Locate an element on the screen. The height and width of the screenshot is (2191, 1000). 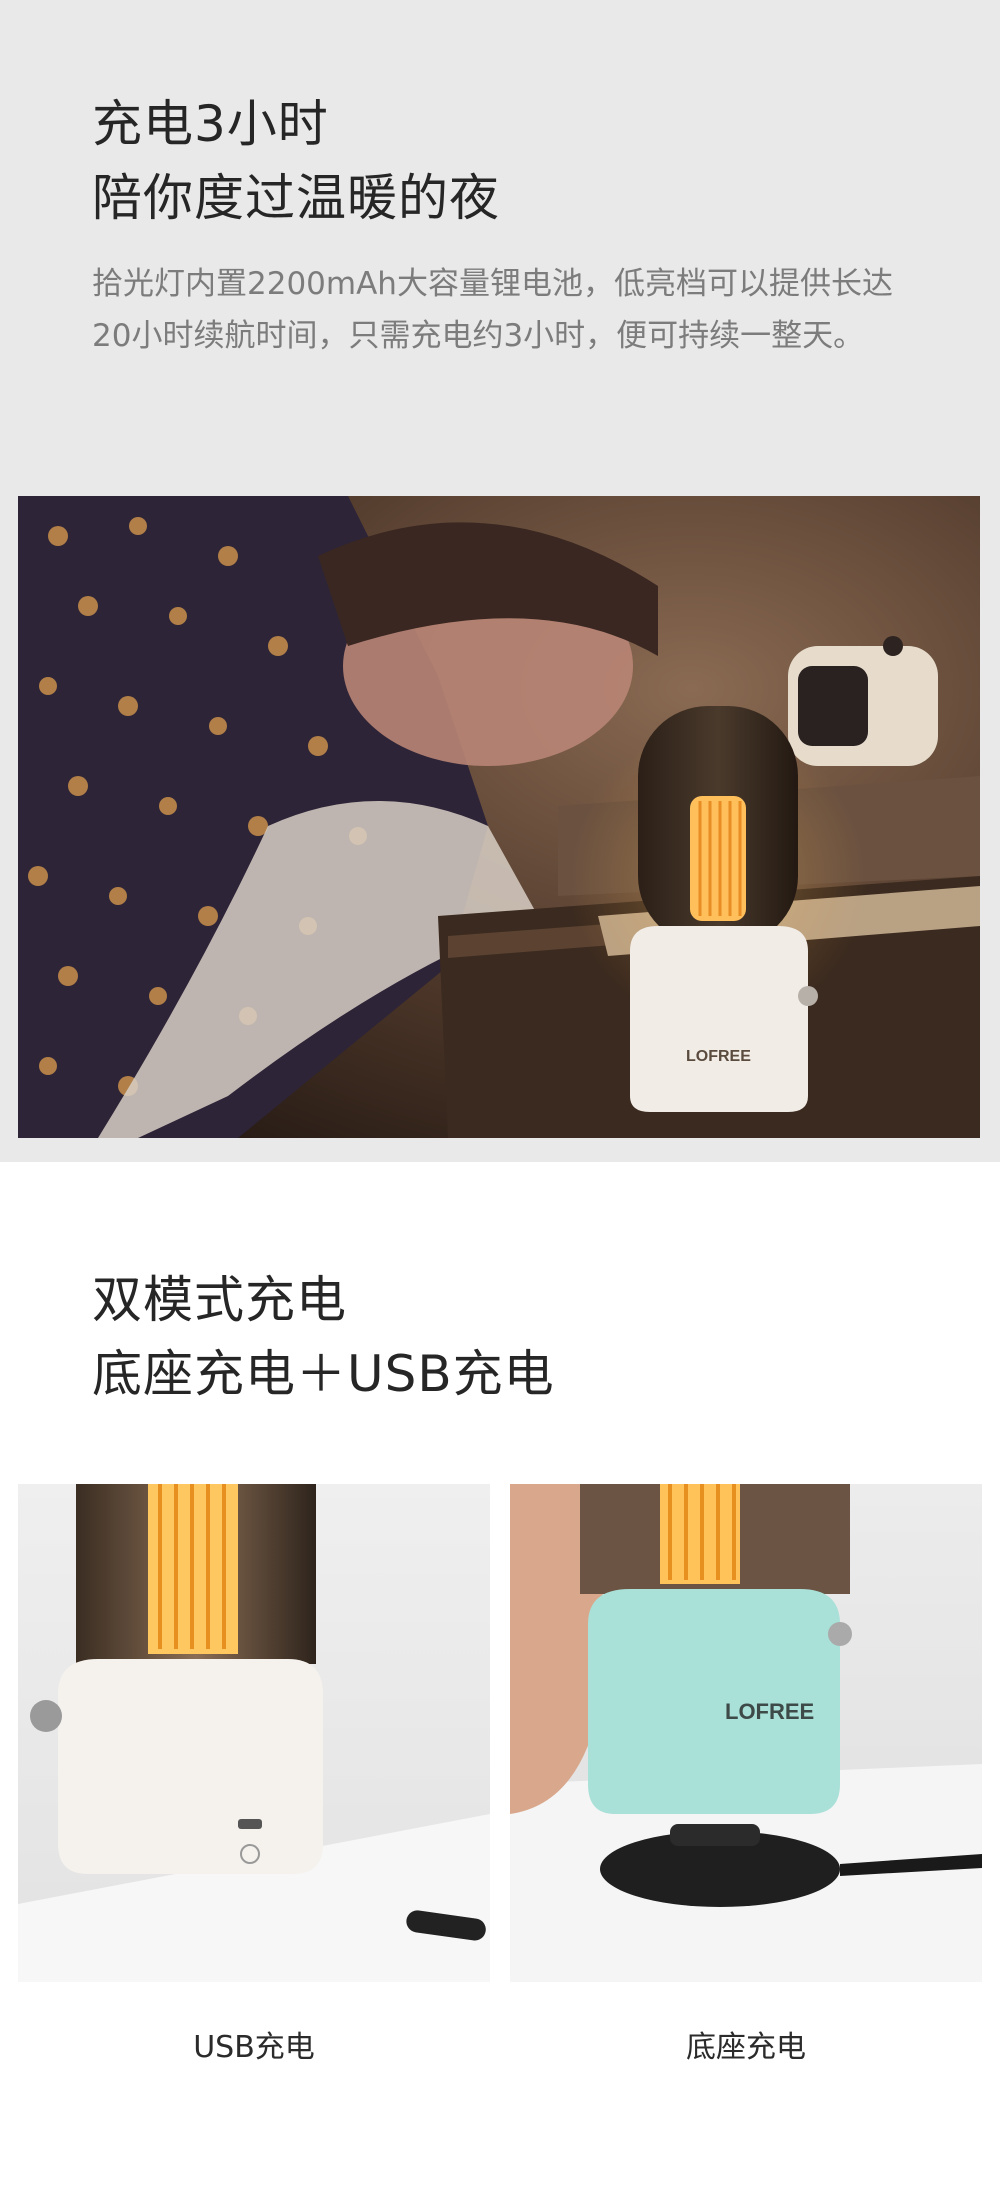
section1-title-line2: 陪你度过温暖的夜 is located at coordinates (296, 198).